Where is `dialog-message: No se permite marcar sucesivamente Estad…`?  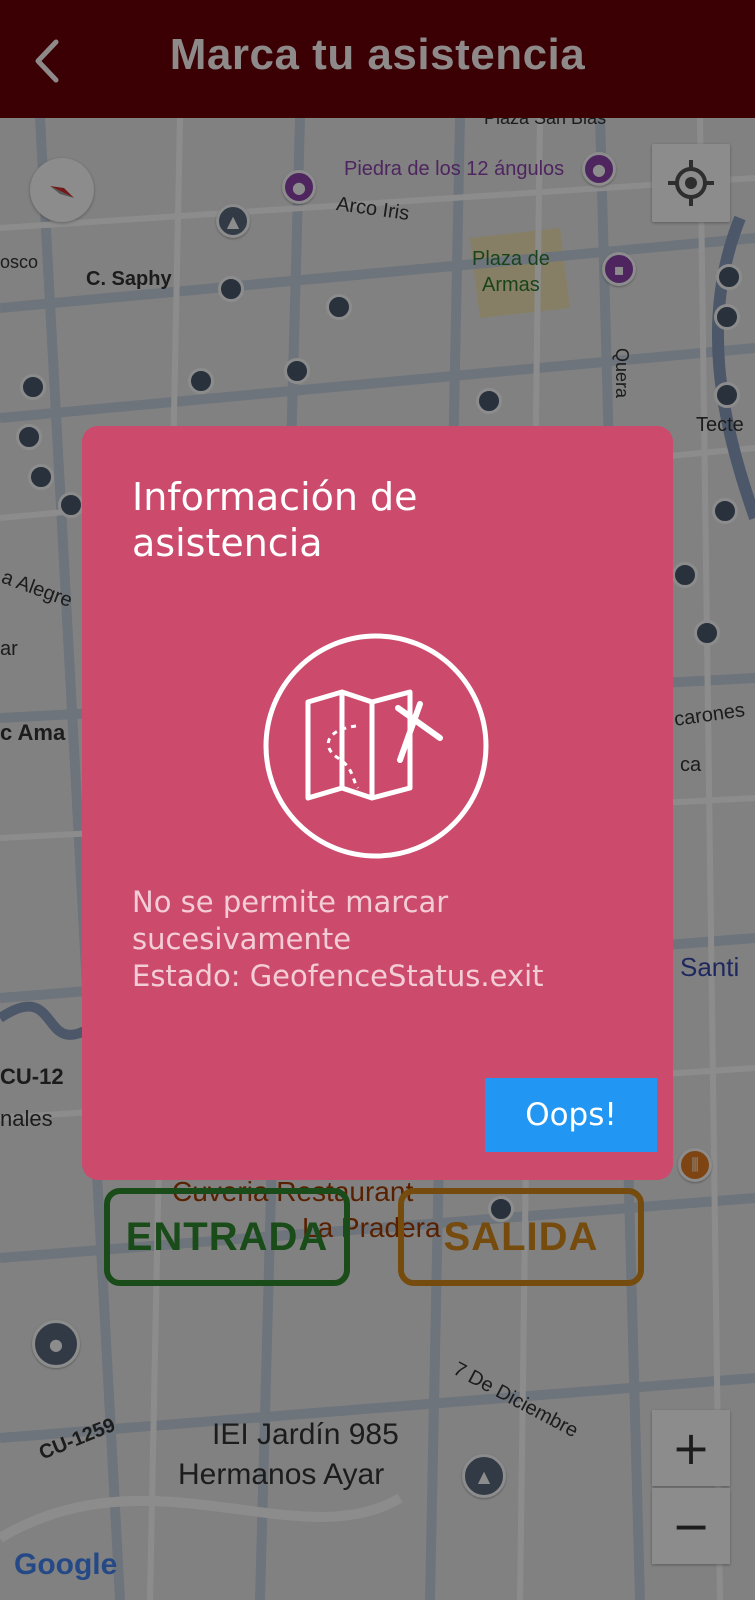
dialog-message: No se permite marcar sucesivamente Estad… is located at coordinates (392, 939).